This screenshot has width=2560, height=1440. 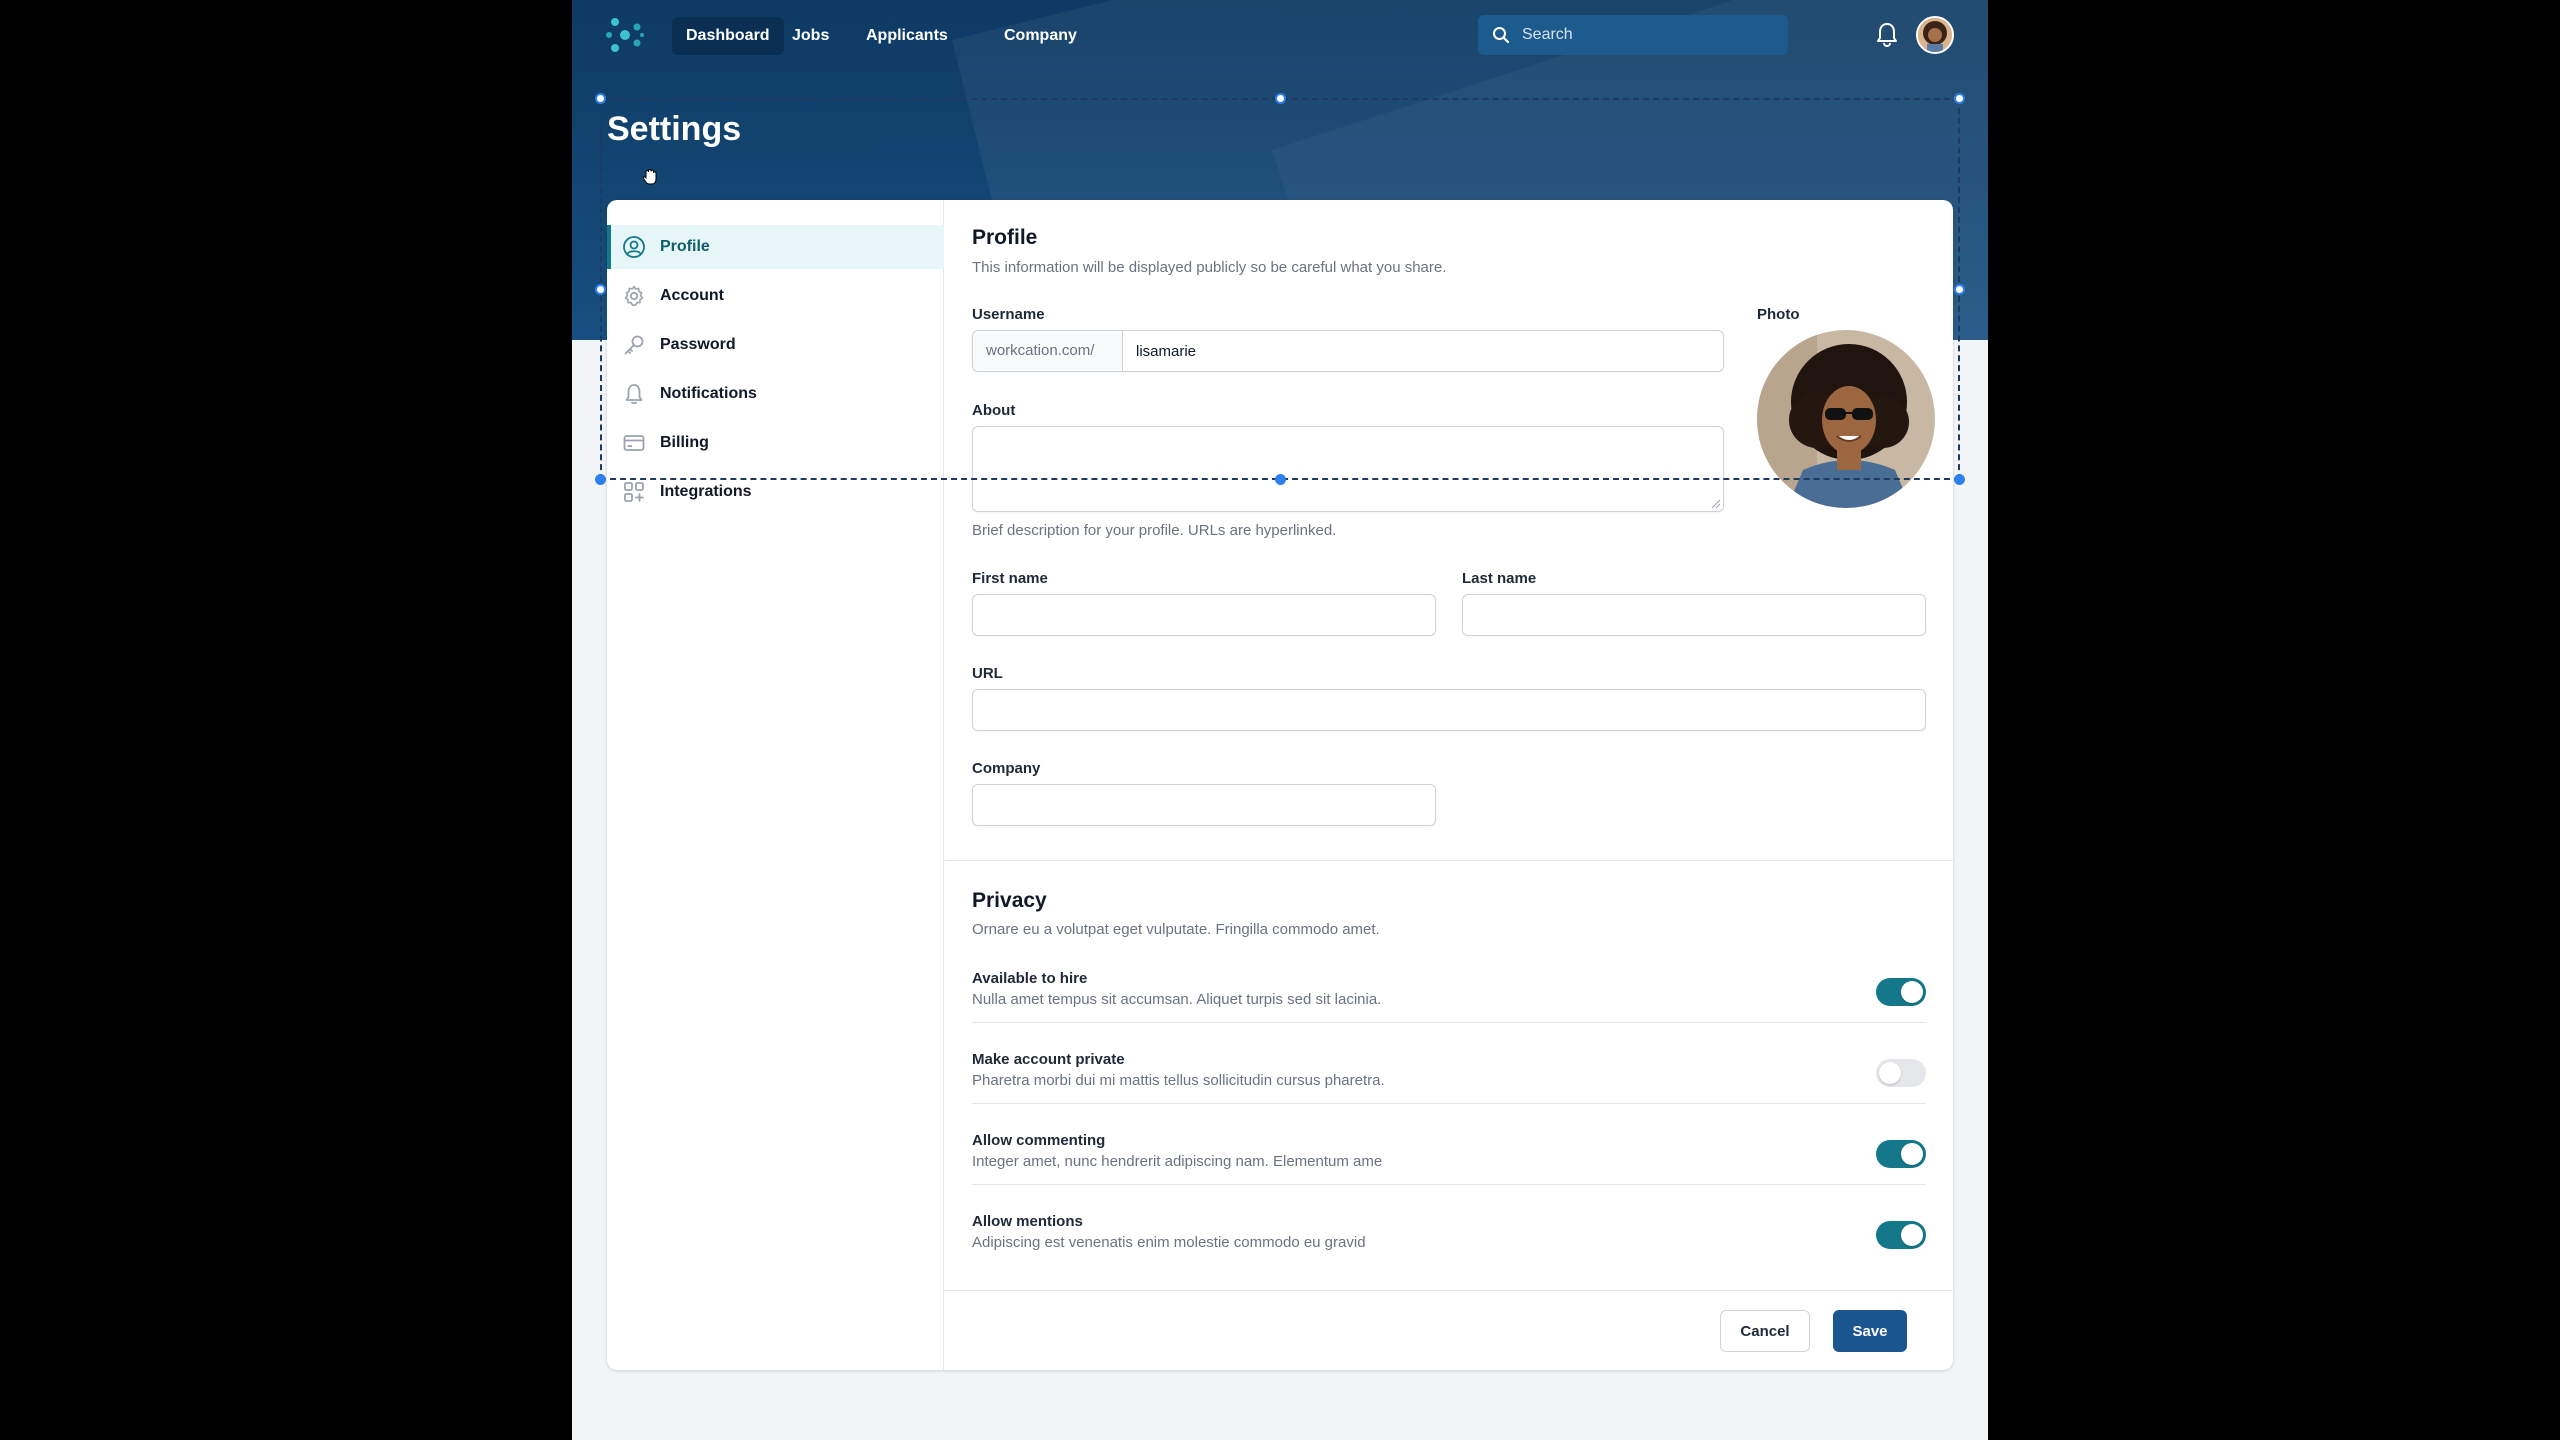 I want to click on first-name-label: First name, so click(x=1010, y=578).